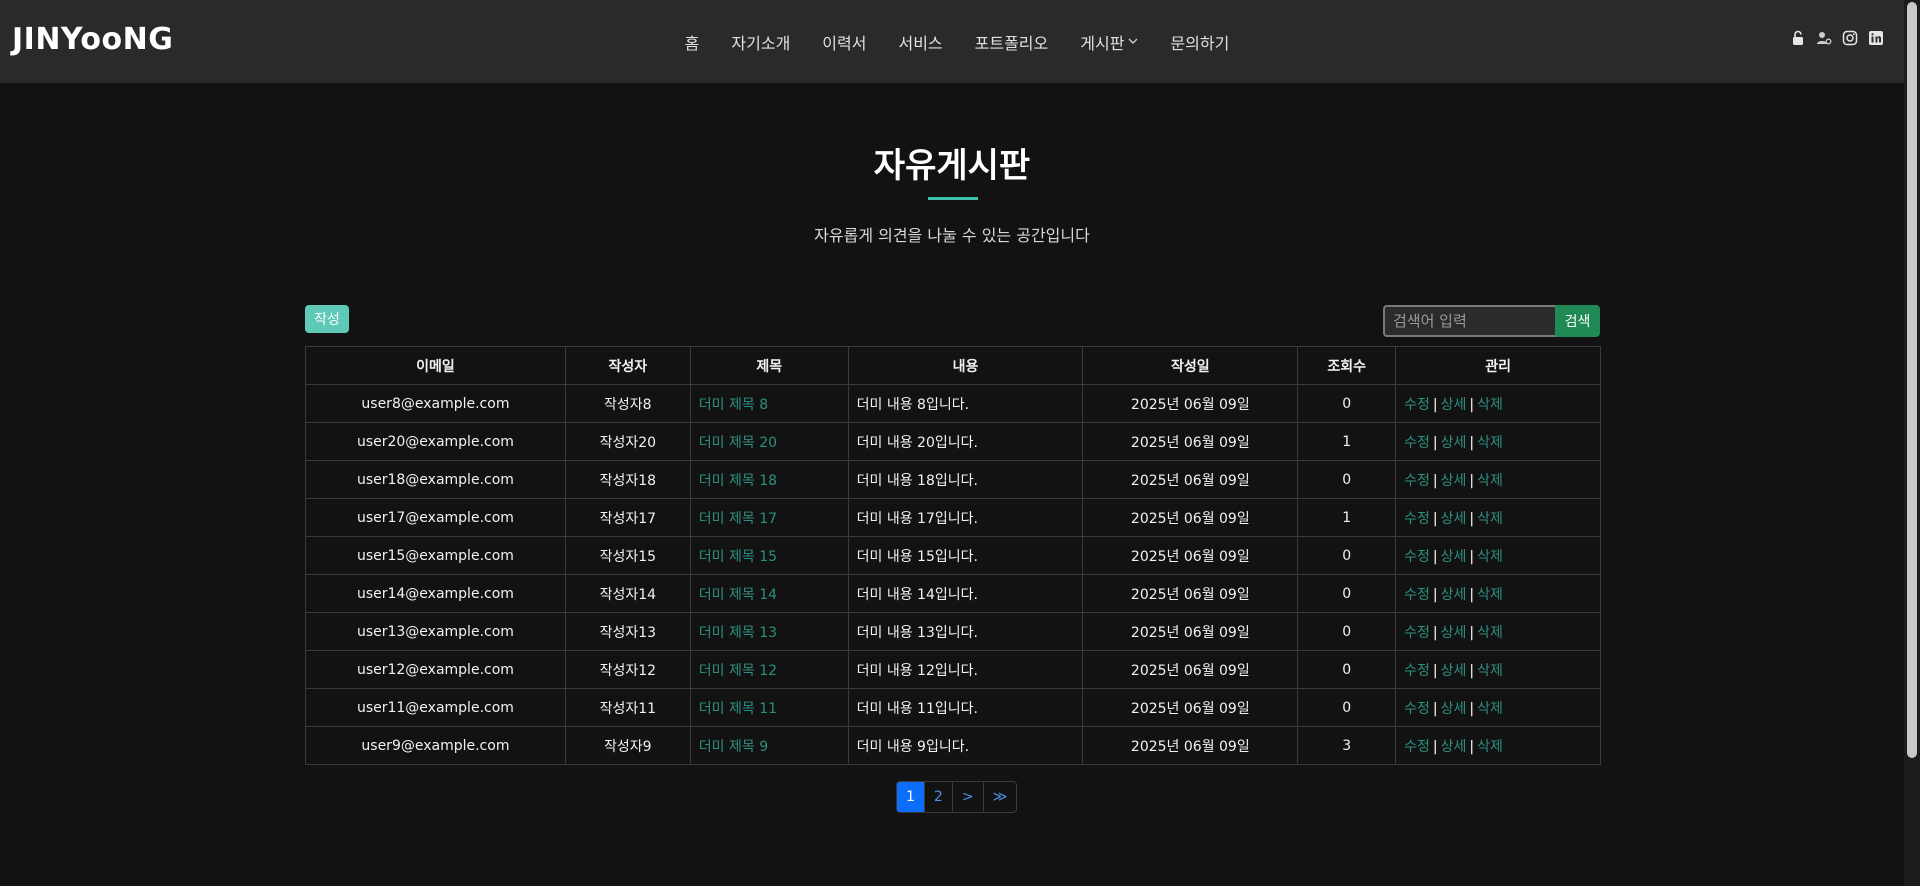 This screenshot has height=886, width=1920. What do you see at coordinates (965, 441) in the screenshot?
I see `content-cell: 더미 내용 20입니다.` at bounding box center [965, 441].